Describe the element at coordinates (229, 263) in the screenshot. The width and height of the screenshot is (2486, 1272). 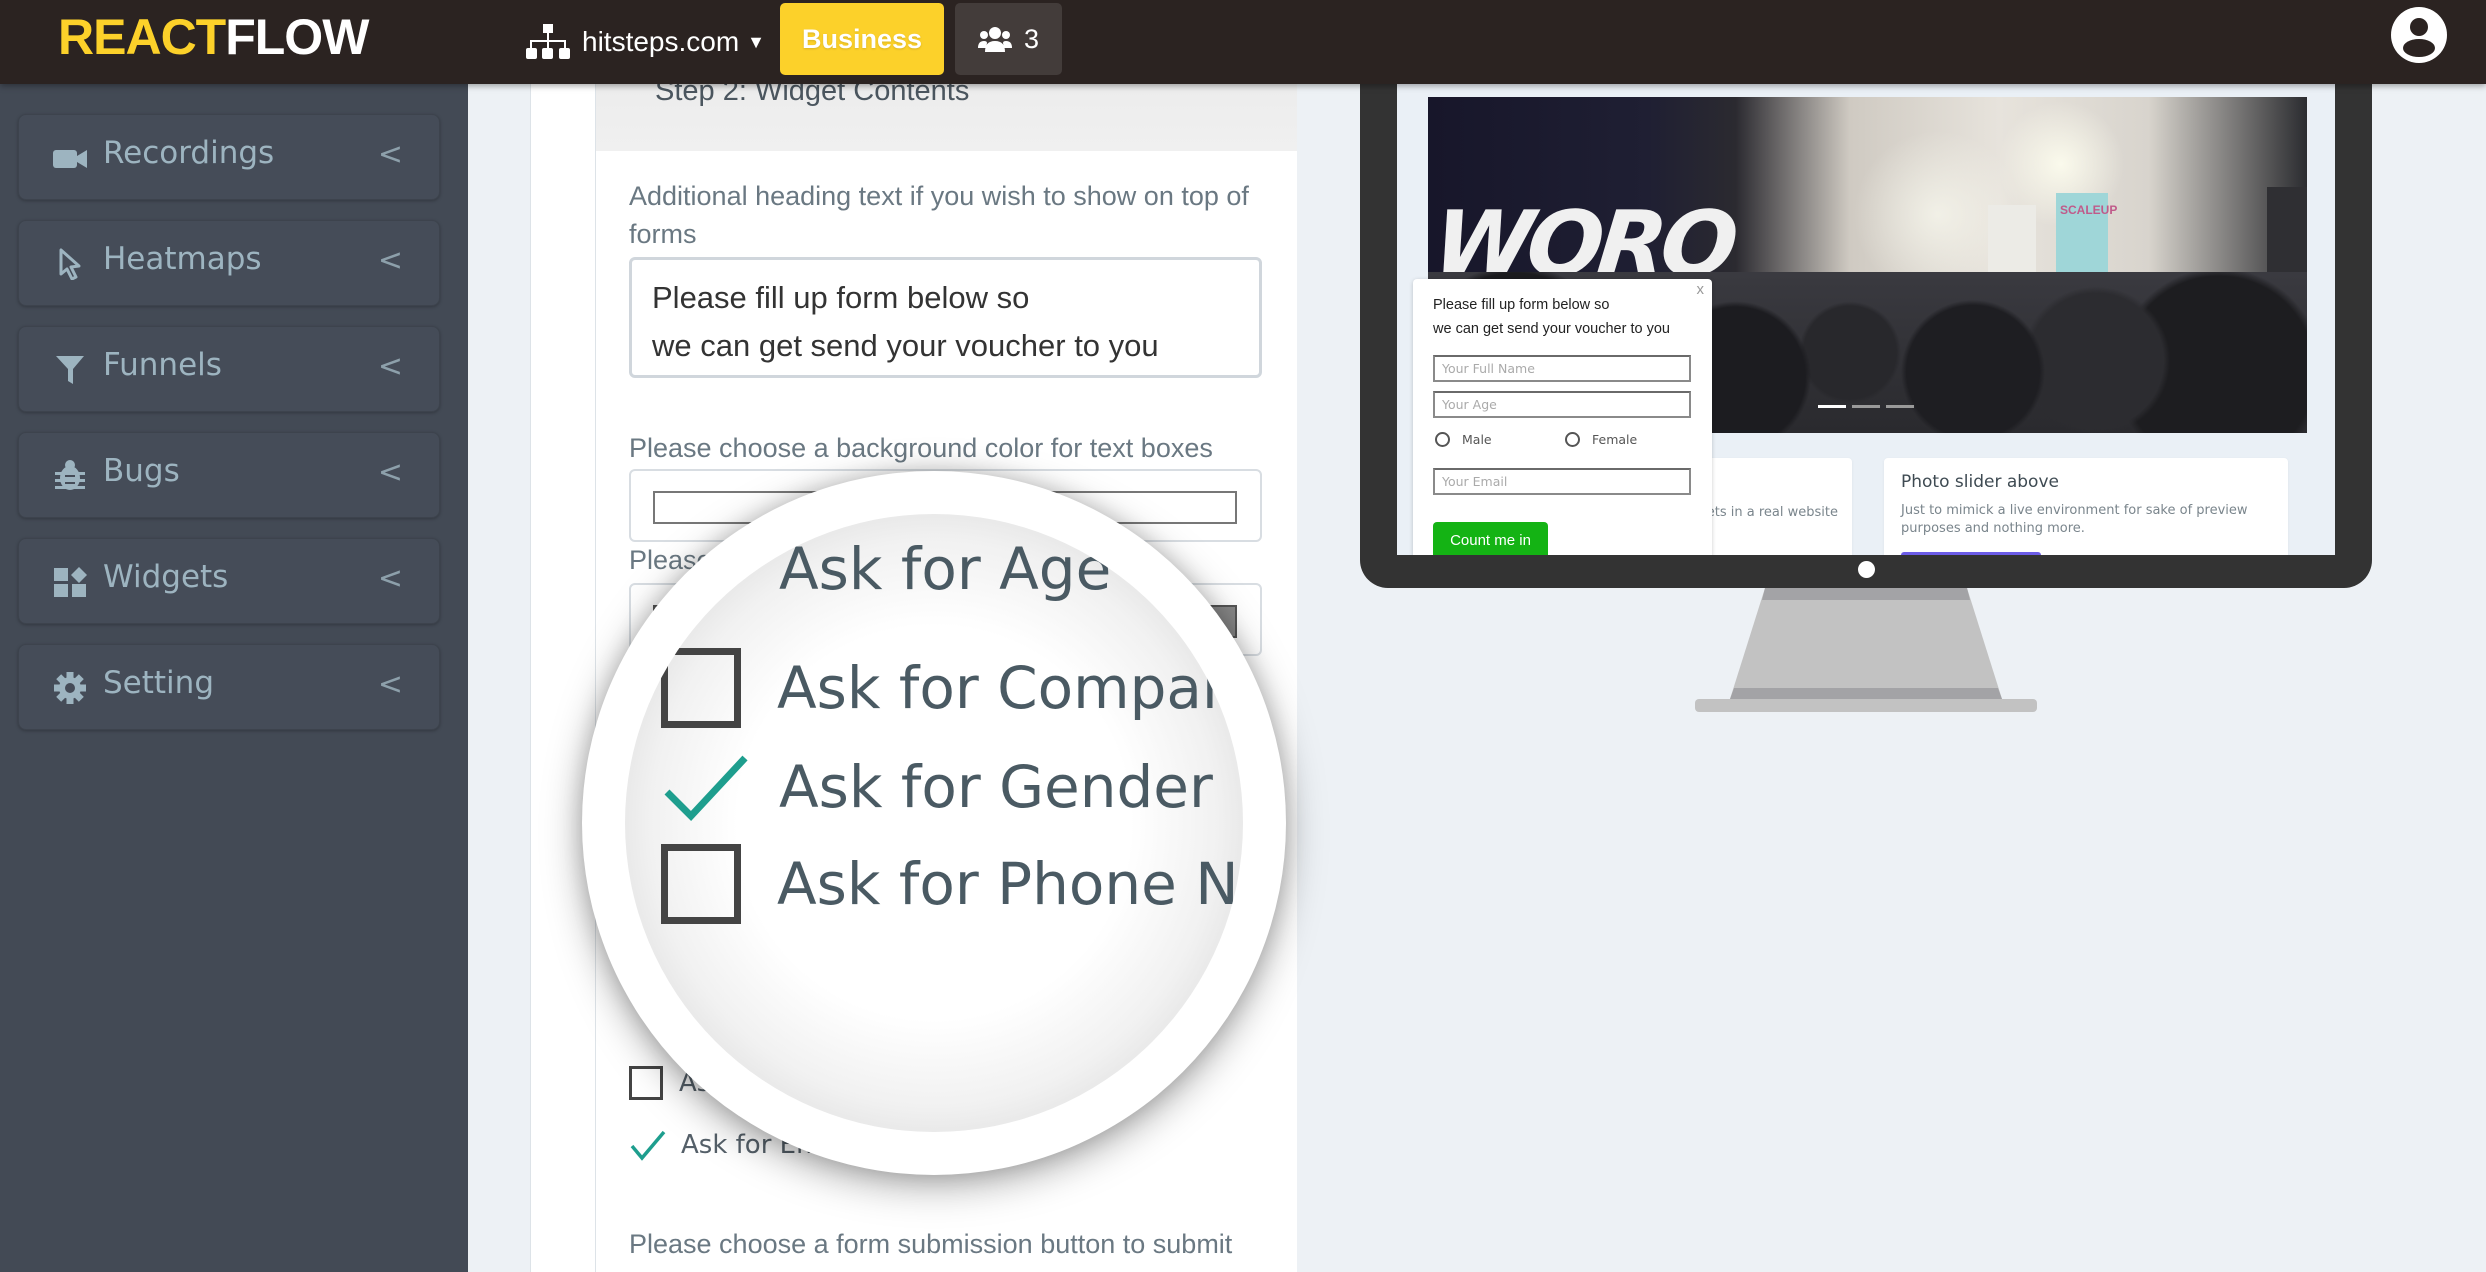
I see `sidebar-item-heatmaps: Heatmaps <` at that location.